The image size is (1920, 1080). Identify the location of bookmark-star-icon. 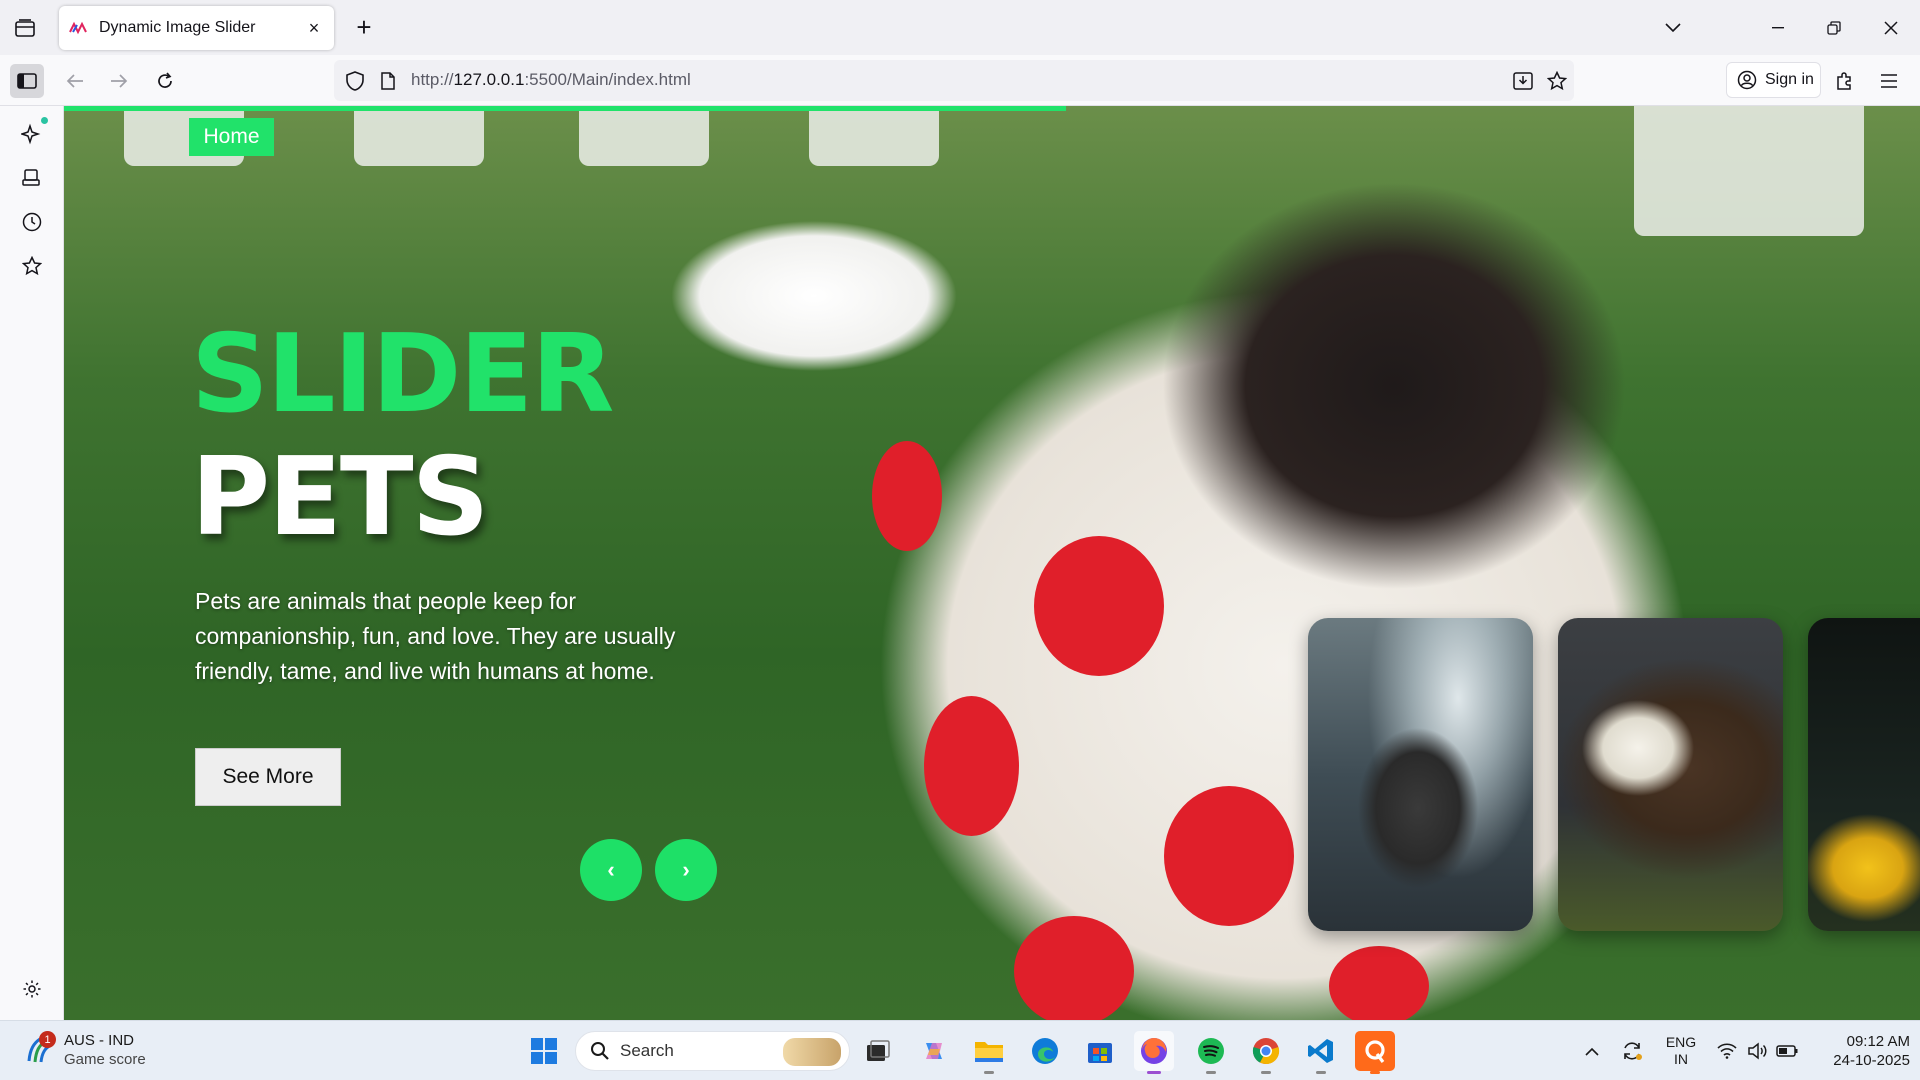
(1557, 81).